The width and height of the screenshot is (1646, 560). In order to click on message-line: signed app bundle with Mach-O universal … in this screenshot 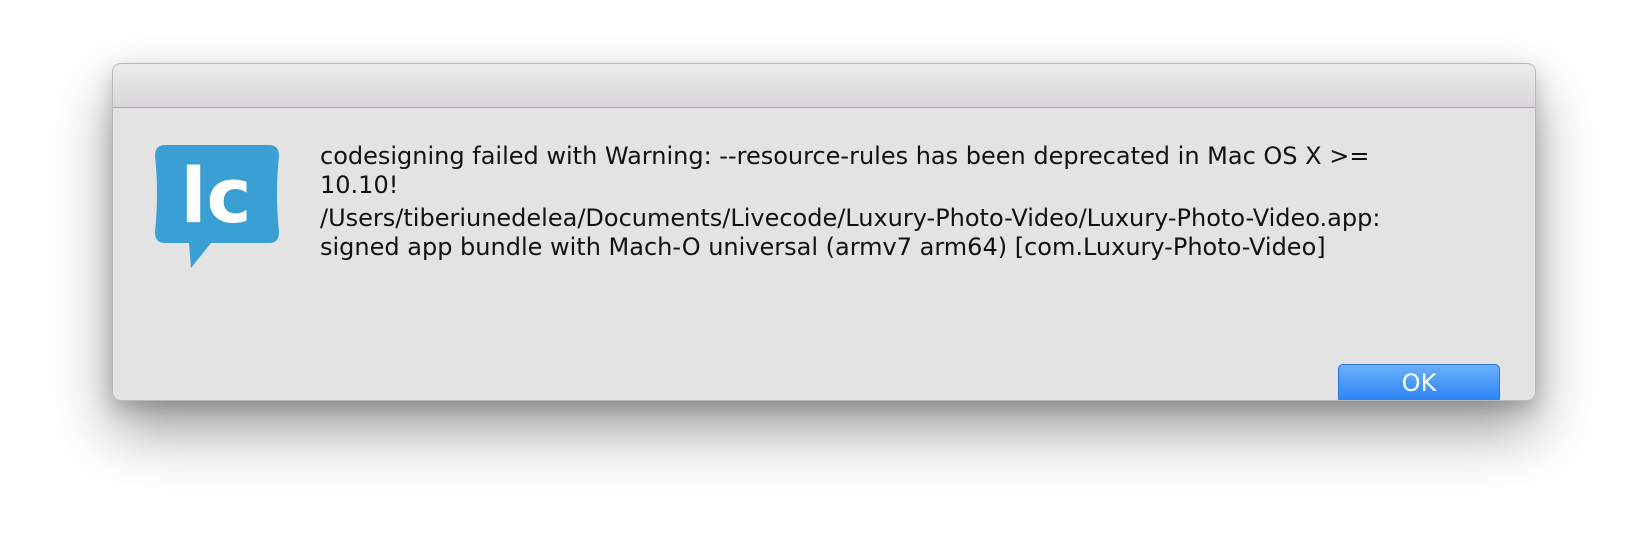, I will do `click(823, 247)`.